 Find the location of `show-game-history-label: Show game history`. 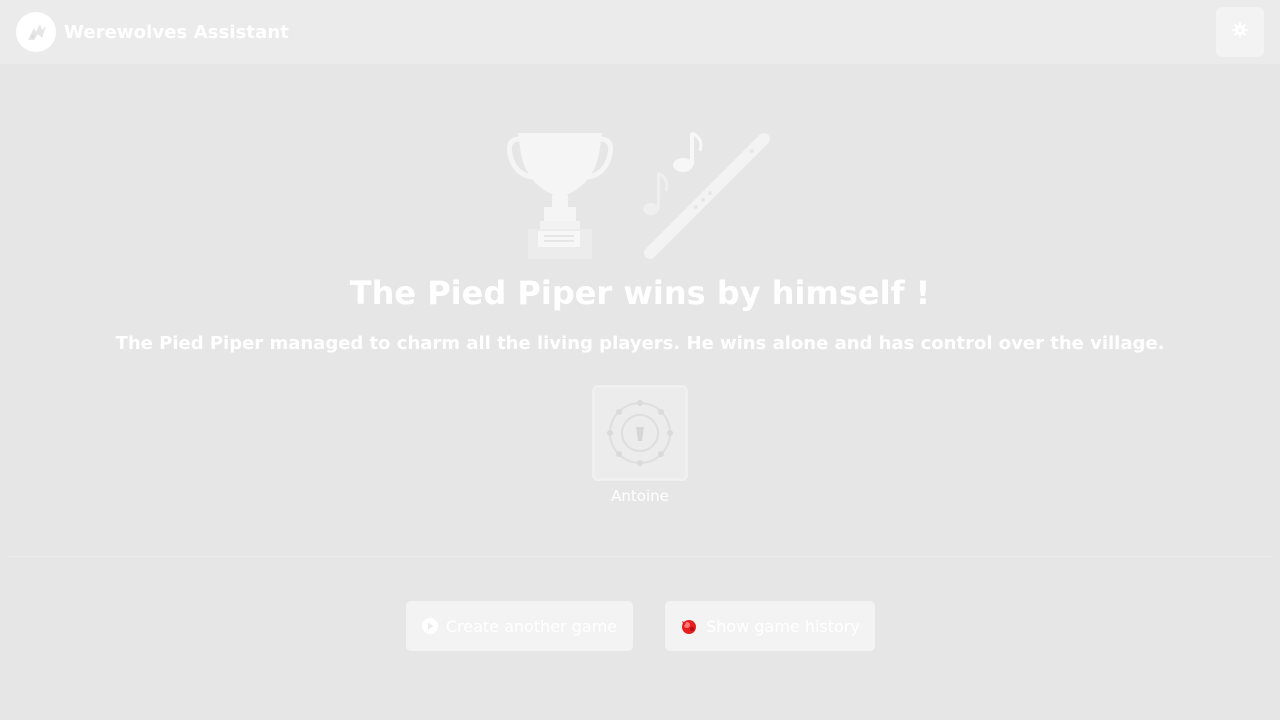

show-game-history-label: Show game history is located at coordinates (783, 626).